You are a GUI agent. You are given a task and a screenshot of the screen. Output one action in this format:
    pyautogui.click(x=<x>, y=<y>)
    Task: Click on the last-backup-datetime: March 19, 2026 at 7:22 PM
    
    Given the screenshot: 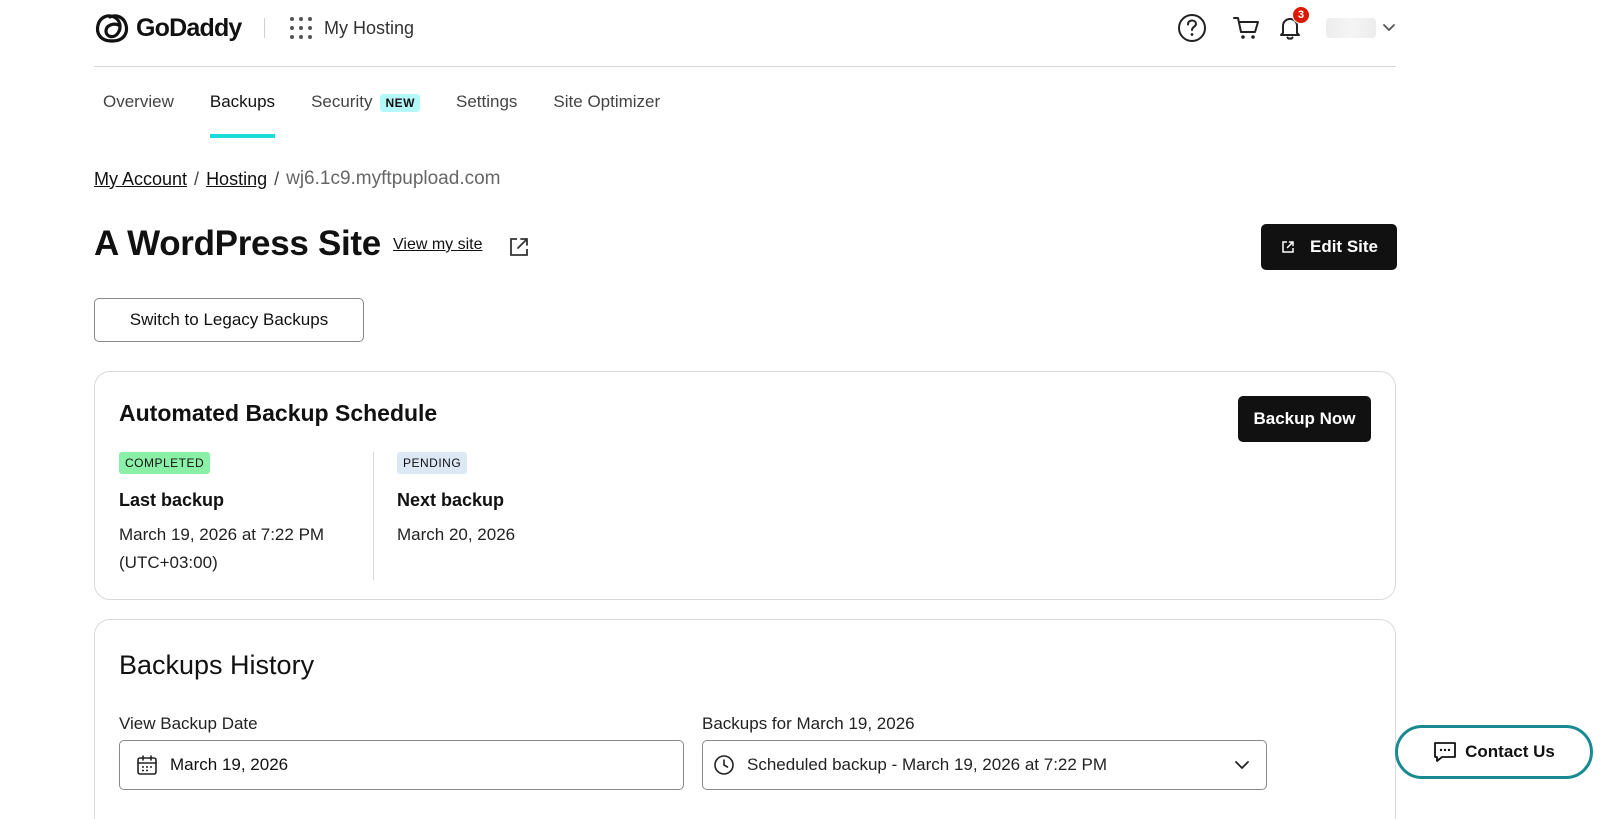 What is the action you would take?
    pyautogui.click(x=222, y=534)
    